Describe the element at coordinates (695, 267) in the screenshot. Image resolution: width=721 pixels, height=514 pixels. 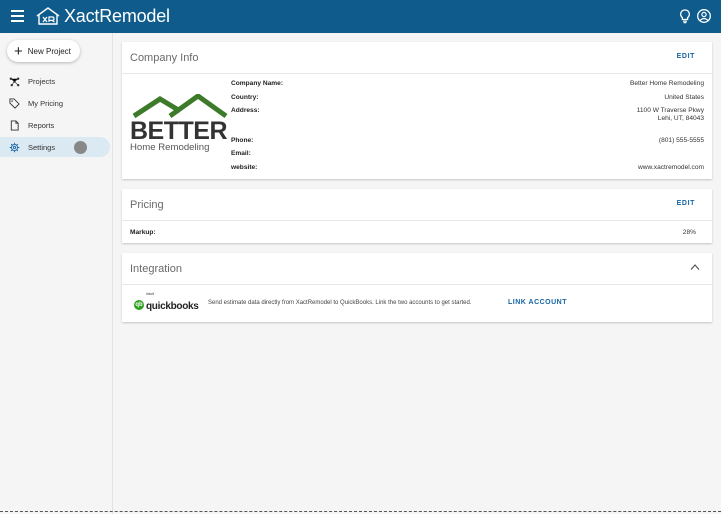
I see `chevron-up-icon` at that location.